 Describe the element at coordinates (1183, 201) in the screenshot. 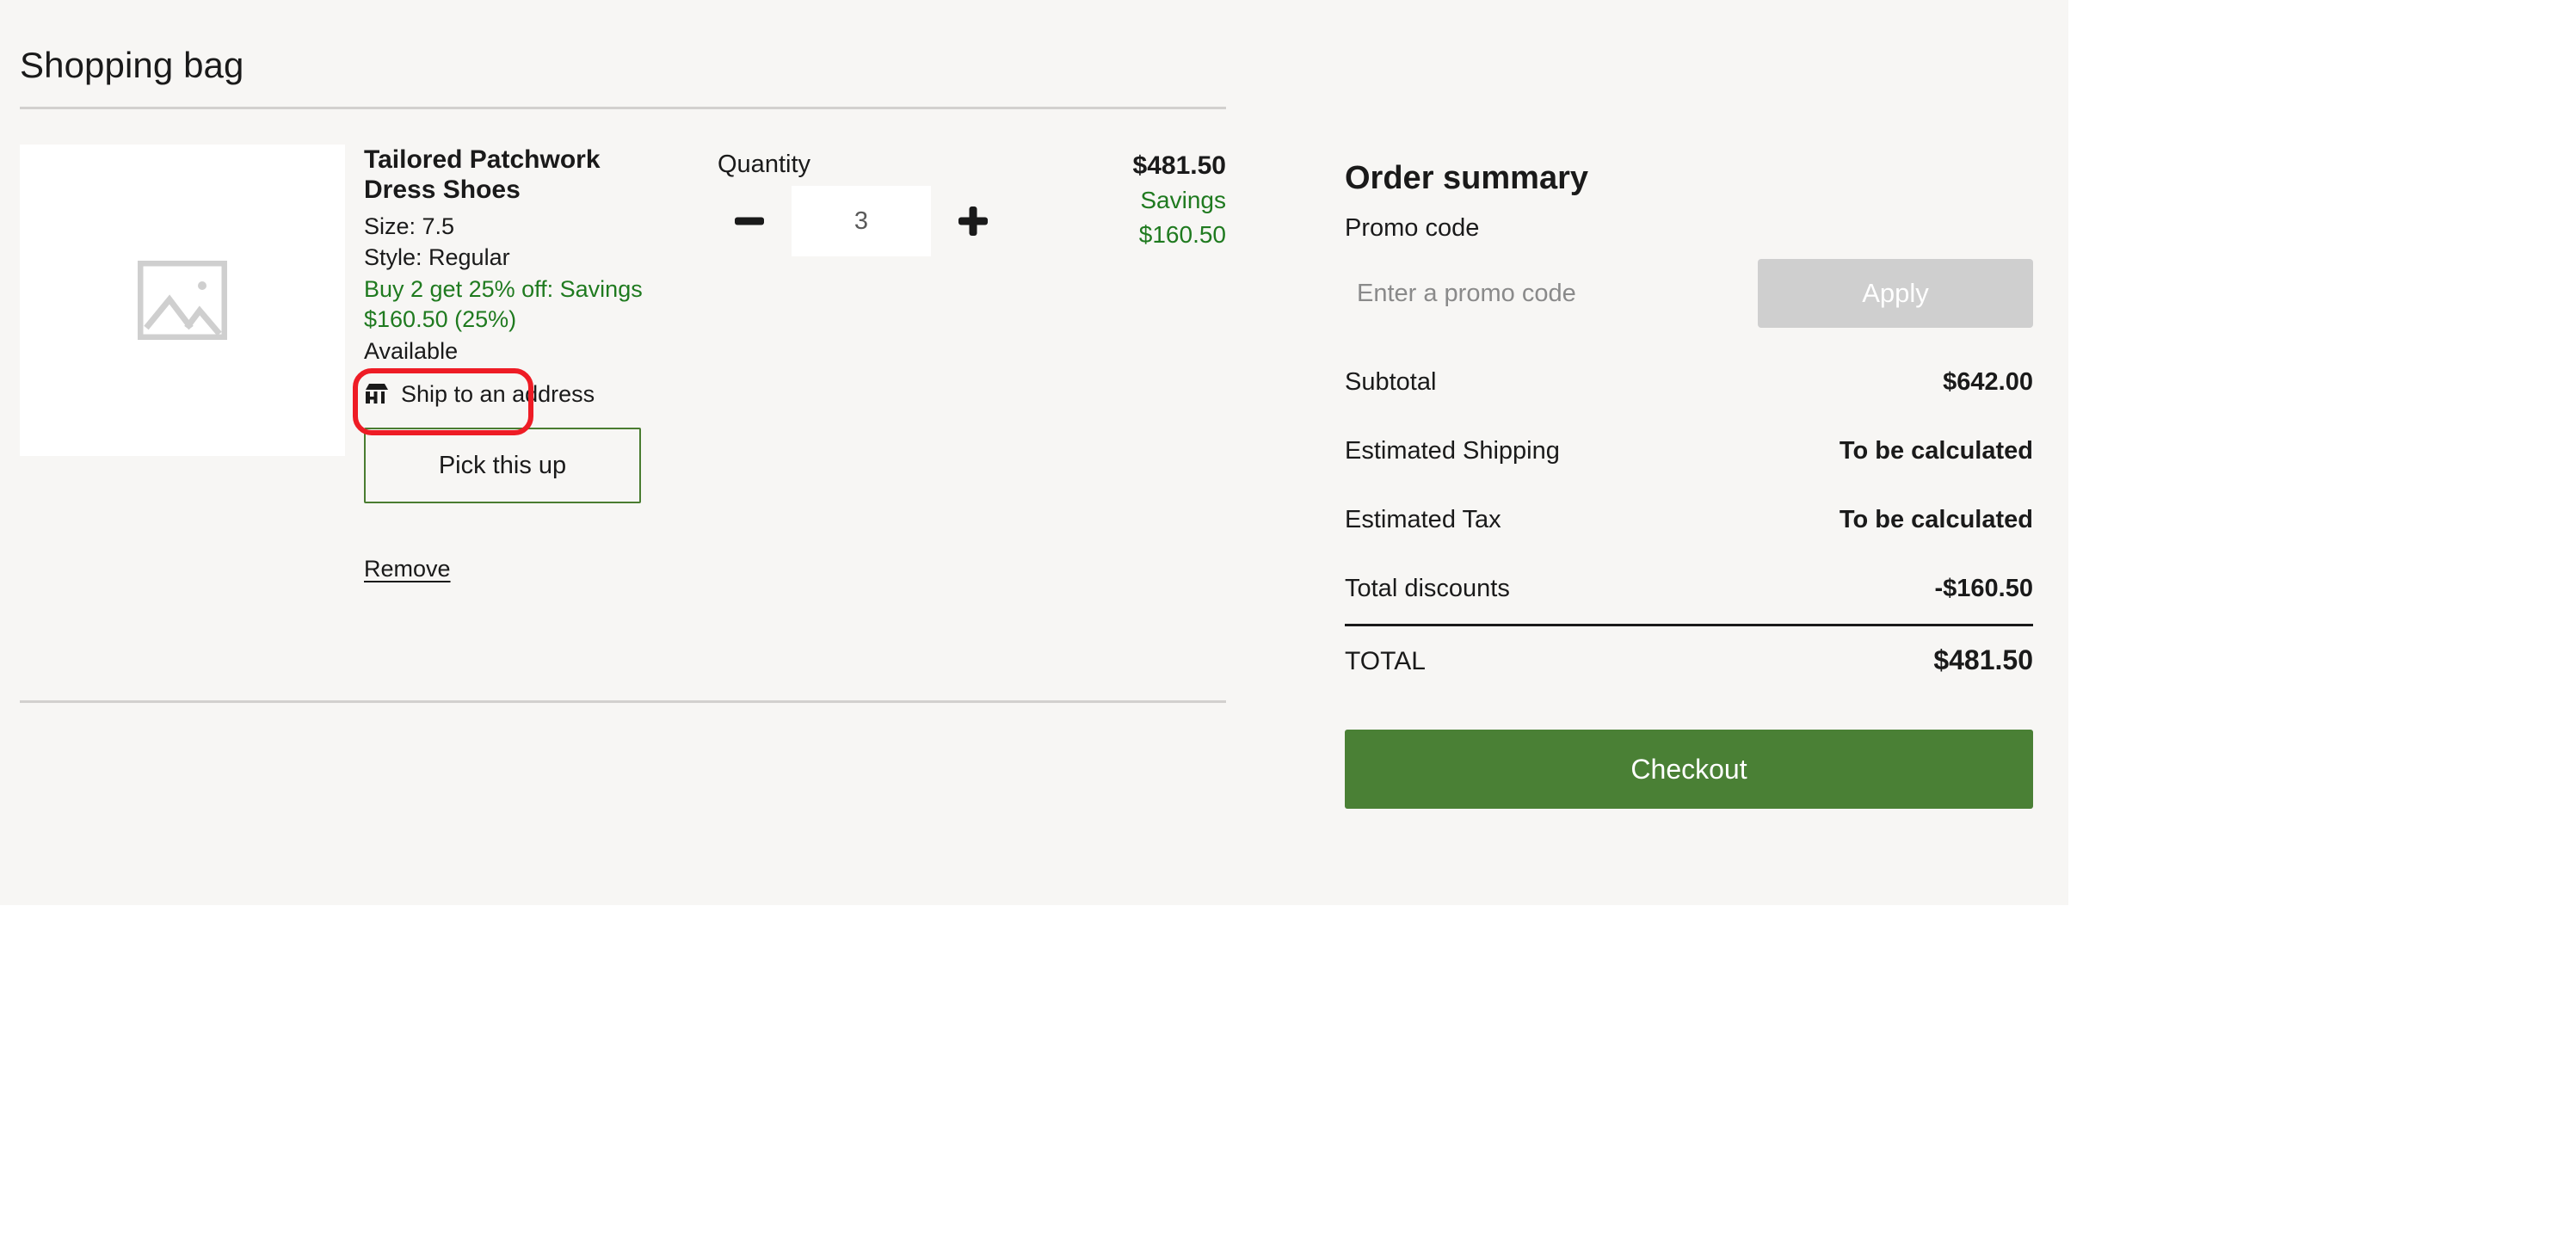

I see `item-savings-label: Savings` at that location.